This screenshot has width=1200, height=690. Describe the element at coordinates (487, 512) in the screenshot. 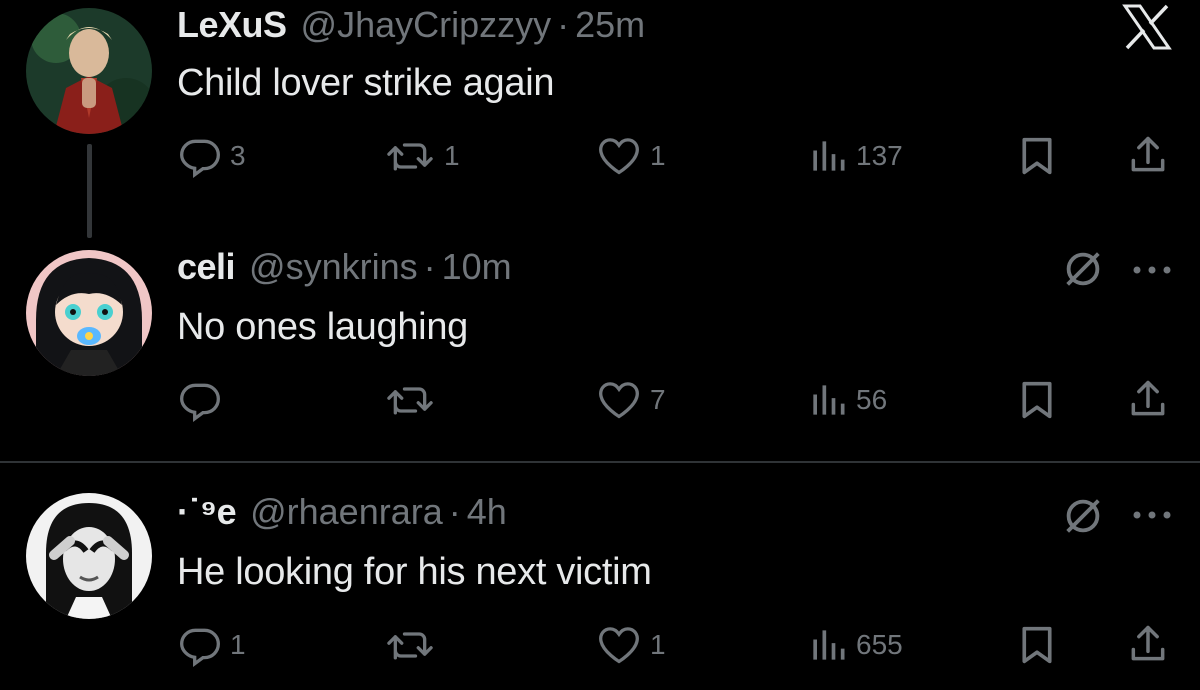

I see `timestamp: 4h` at that location.